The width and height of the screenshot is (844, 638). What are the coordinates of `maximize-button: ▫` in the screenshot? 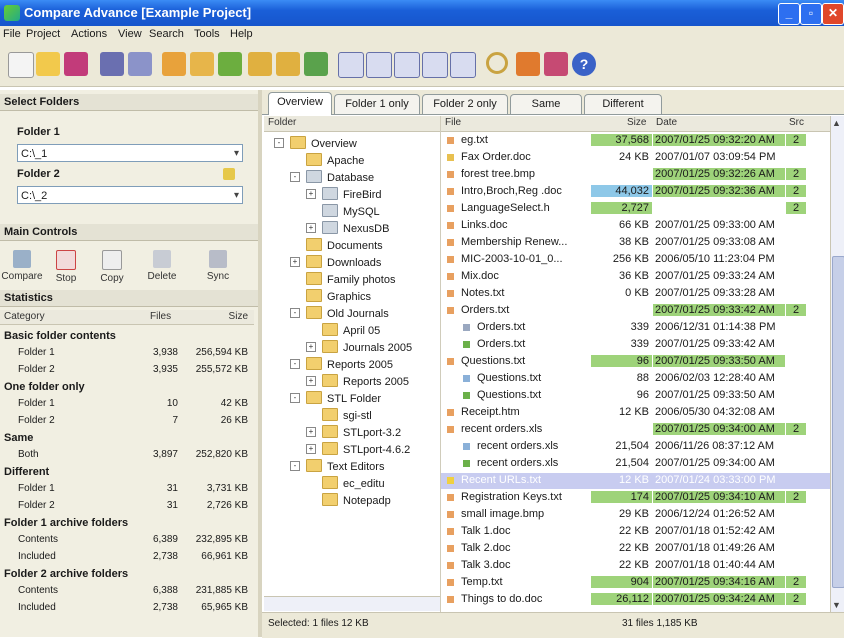 It's located at (811, 14).